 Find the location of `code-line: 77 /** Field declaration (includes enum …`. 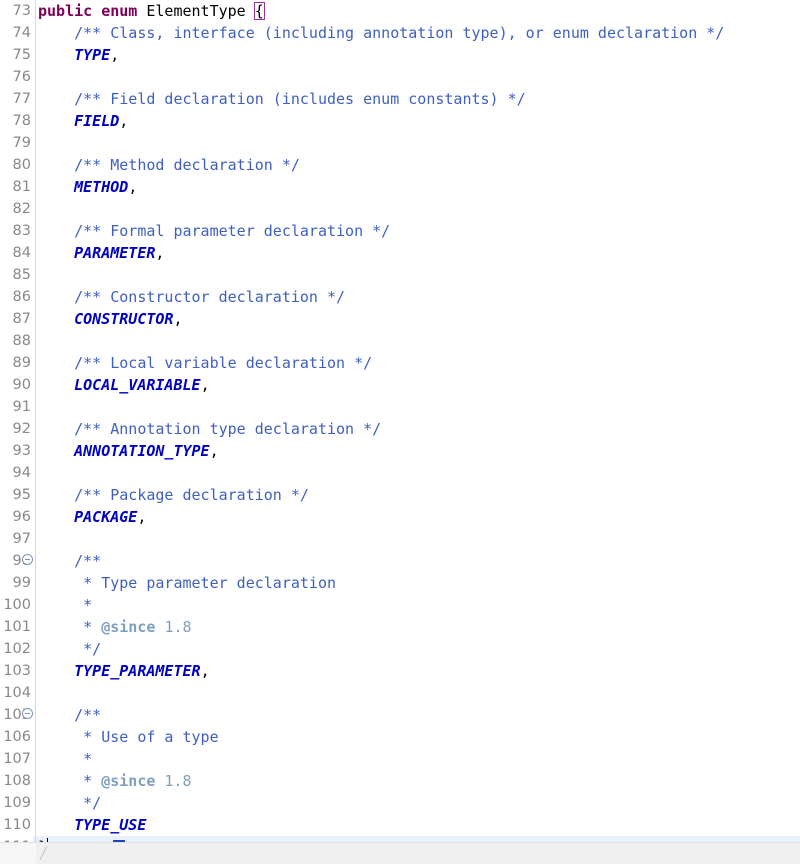

code-line: 77 /** Field declaration (includes enum … is located at coordinates (400, 99).